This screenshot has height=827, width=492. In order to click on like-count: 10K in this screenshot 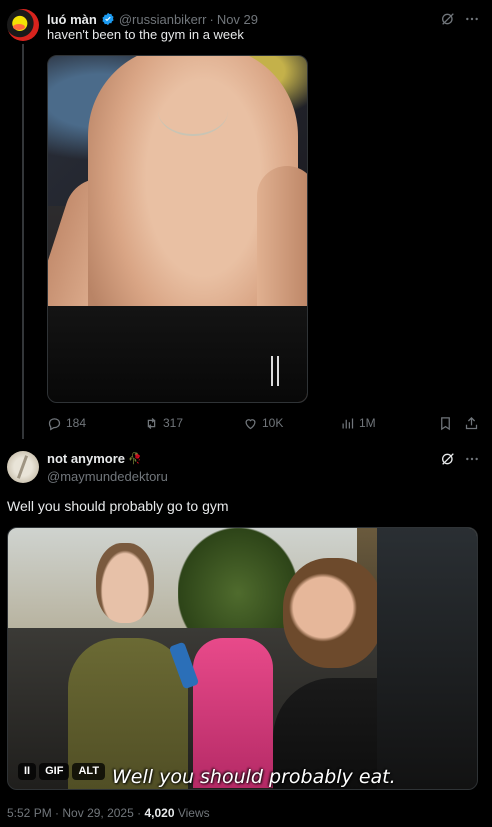, I will do `click(273, 423)`.